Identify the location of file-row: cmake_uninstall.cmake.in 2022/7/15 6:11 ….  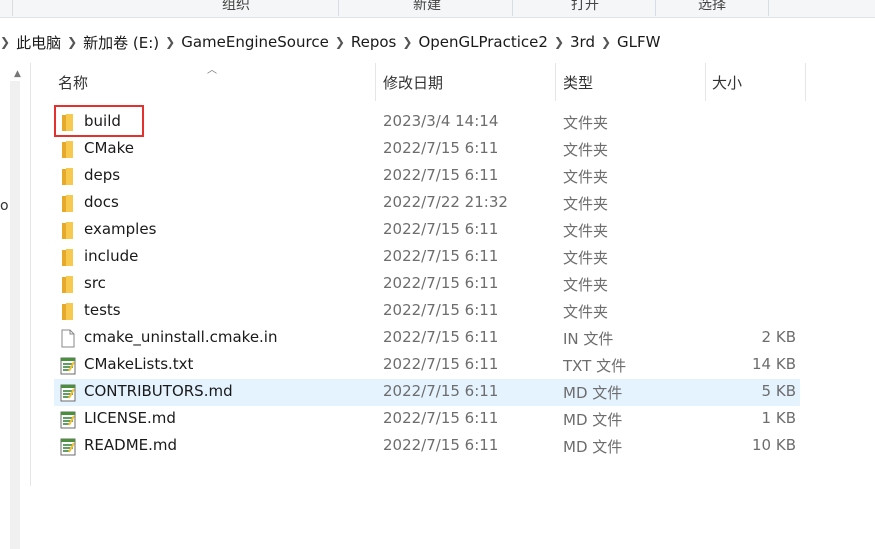
(427, 338).